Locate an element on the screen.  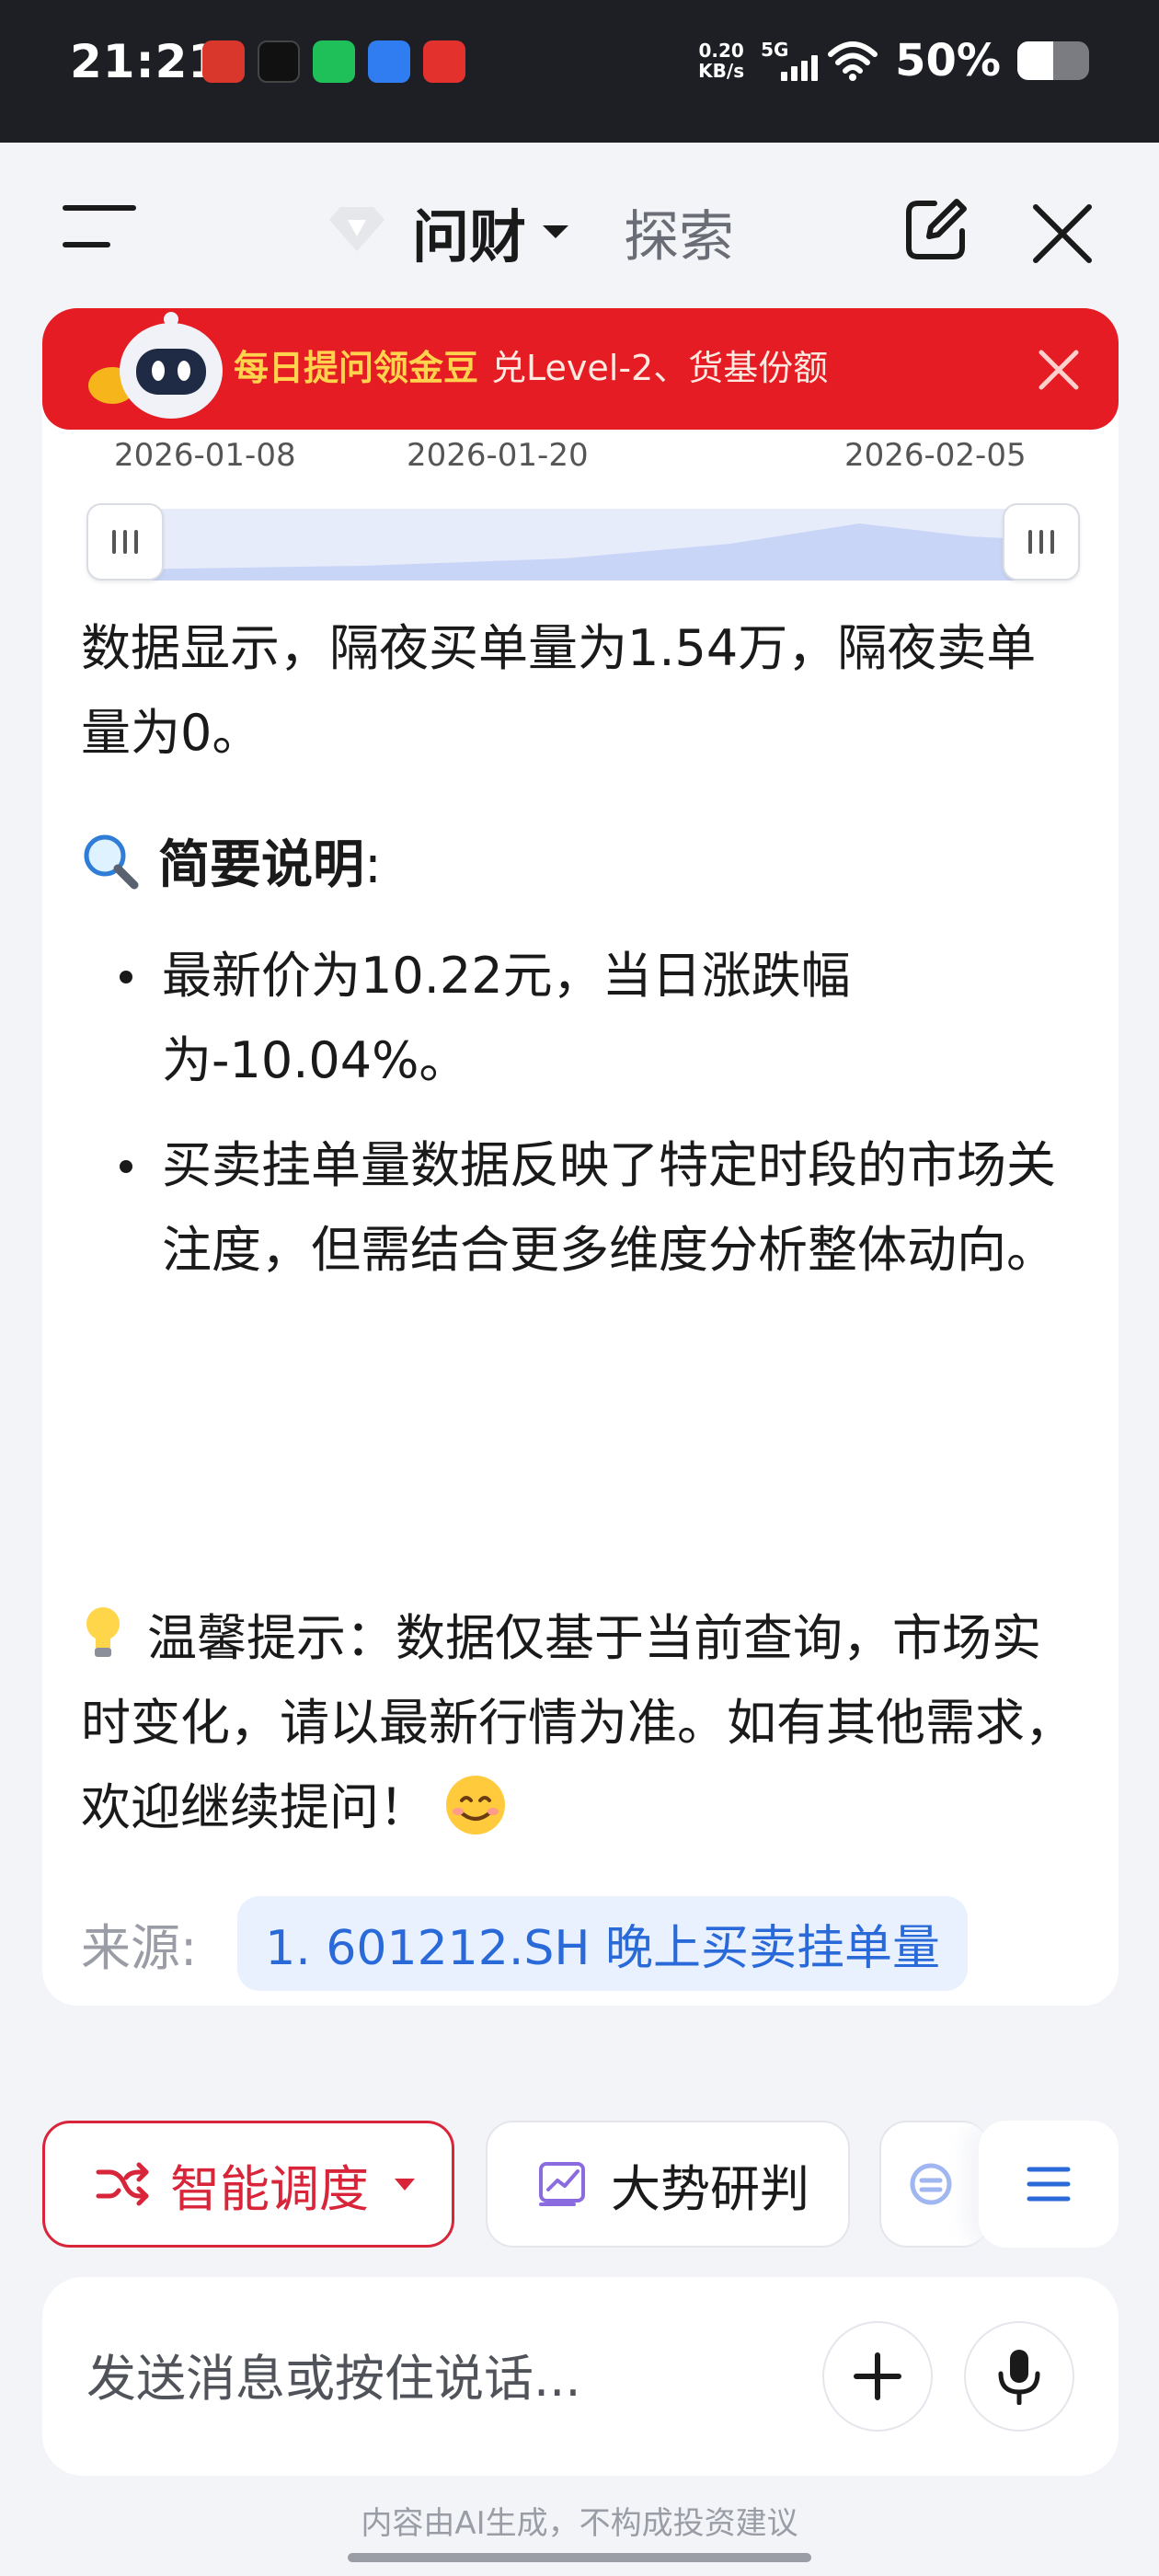
pill-partial is located at coordinates (934, 2184).